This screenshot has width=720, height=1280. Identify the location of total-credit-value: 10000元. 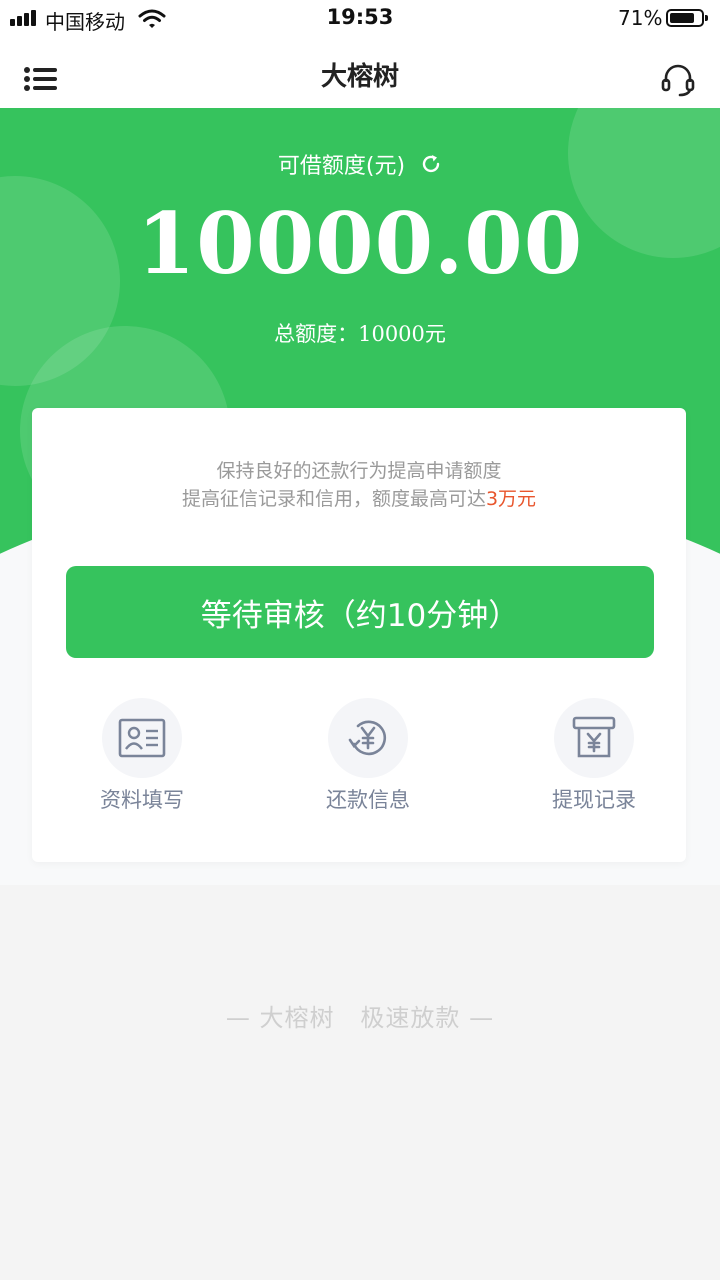
(402, 334).